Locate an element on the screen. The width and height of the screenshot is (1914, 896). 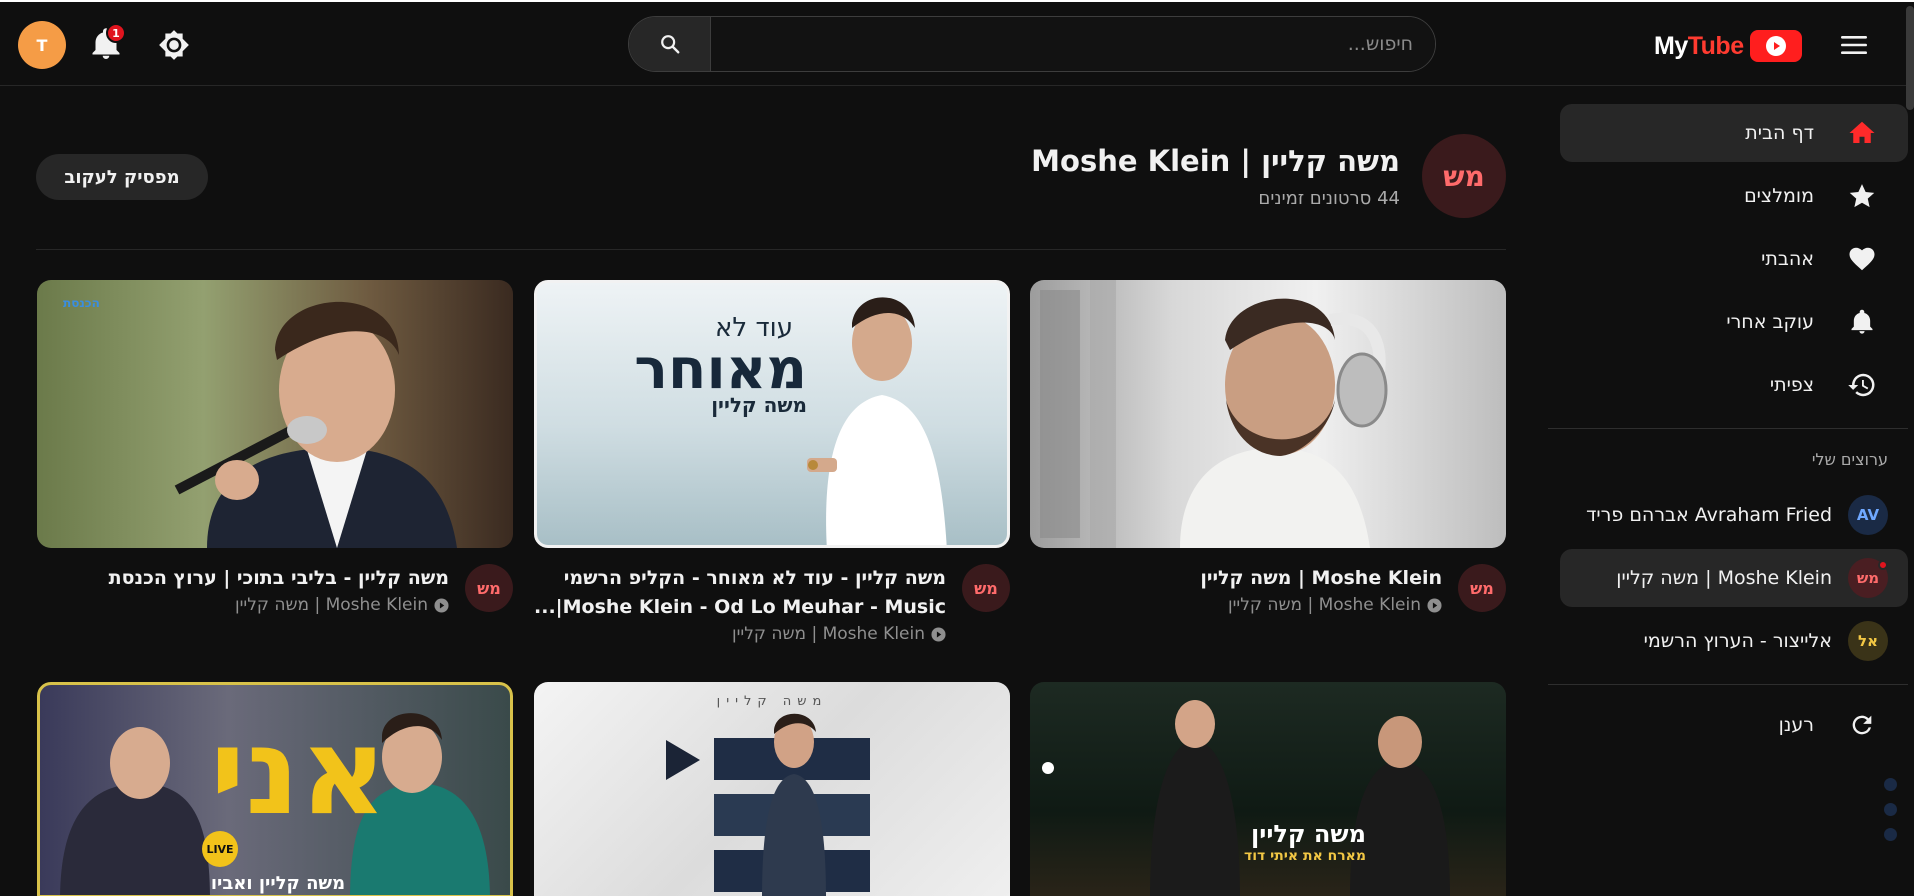
thumbnail-text: משה קליין is located at coordinates (1308, 834).